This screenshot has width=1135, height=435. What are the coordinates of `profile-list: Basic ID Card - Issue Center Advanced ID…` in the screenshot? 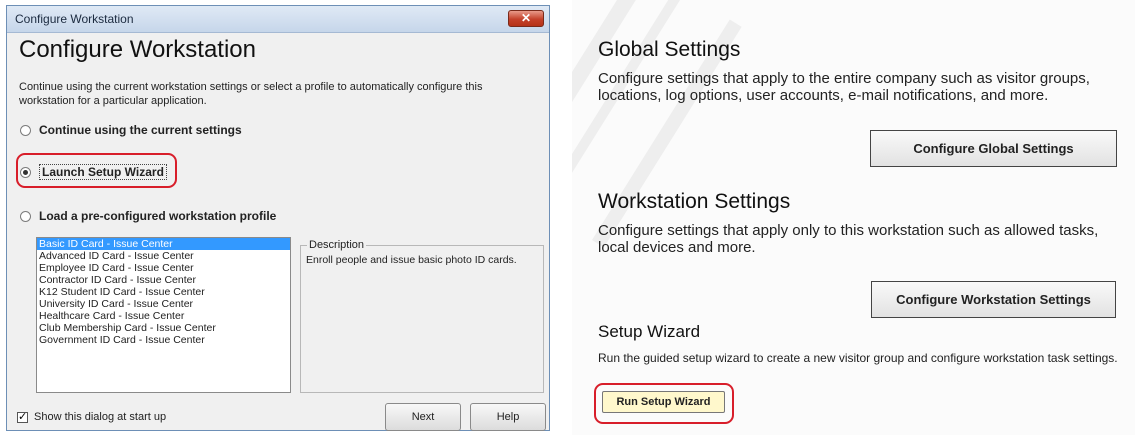 It's located at (163, 315).